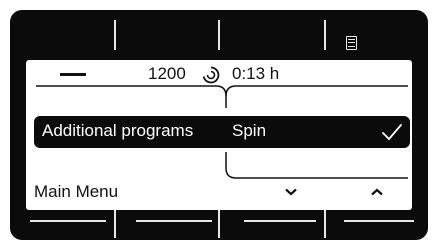 Image resolution: width=438 pixels, height=250 pixels. What do you see at coordinates (222, 132) in the screenshot?
I see `selected-program-row: Additional programs Spin` at bounding box center [222, 132].